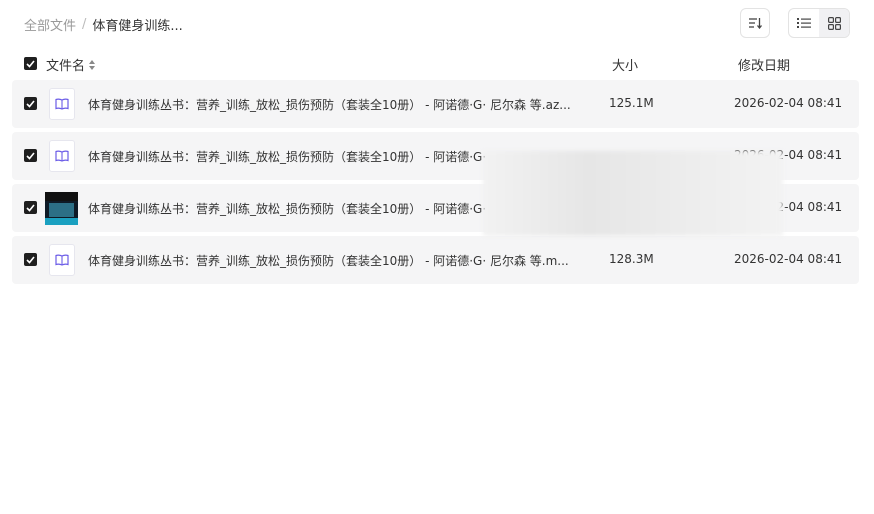 The width and height of the screenshot is (874, 514). Describe the element at coordinates (625, 64) in the screenshot. I see `column-header-size: 大小` at that location.